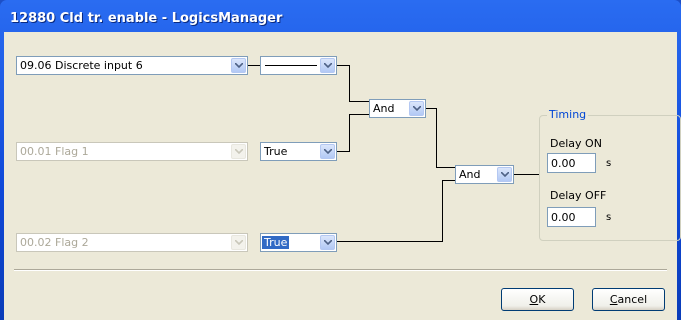 This screenshot has height=320, width=681. Describe the element at coordinates (568, 114) in the screenshot. I see `timing-legend: Timing` at that location.